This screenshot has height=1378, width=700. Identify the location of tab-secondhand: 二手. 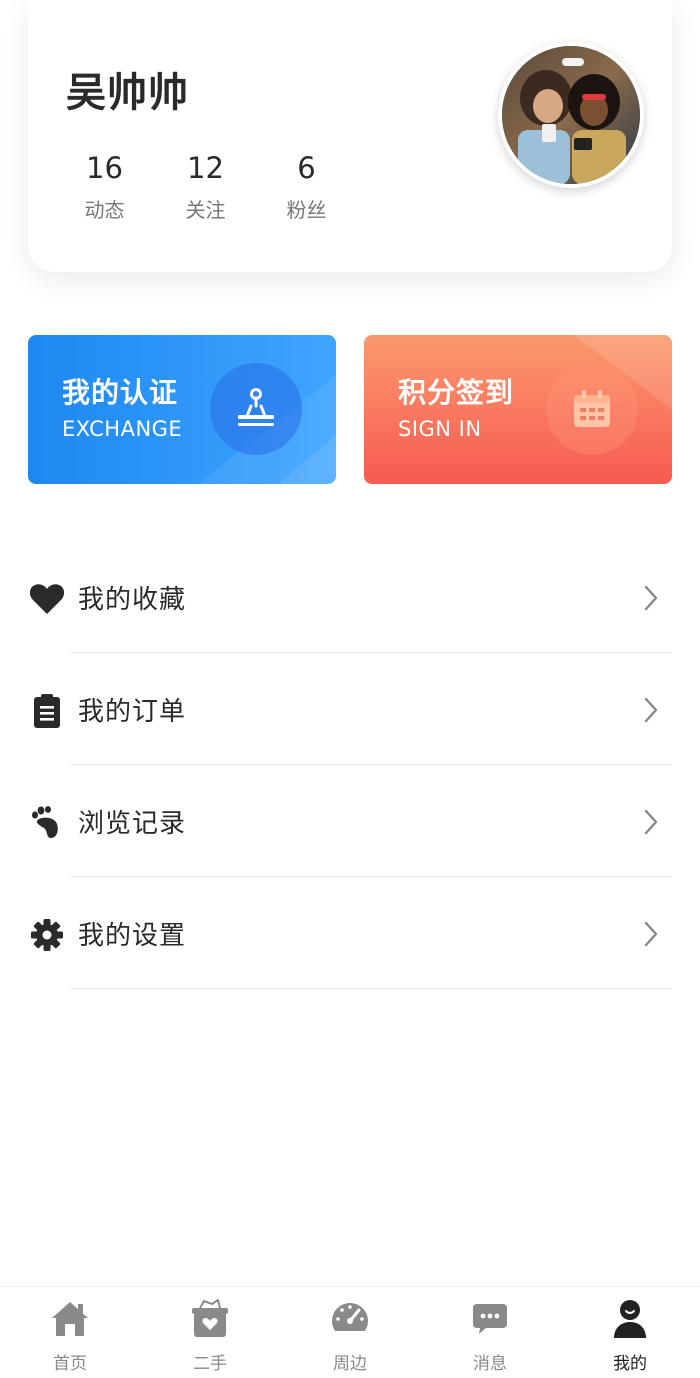
(210, 1332).